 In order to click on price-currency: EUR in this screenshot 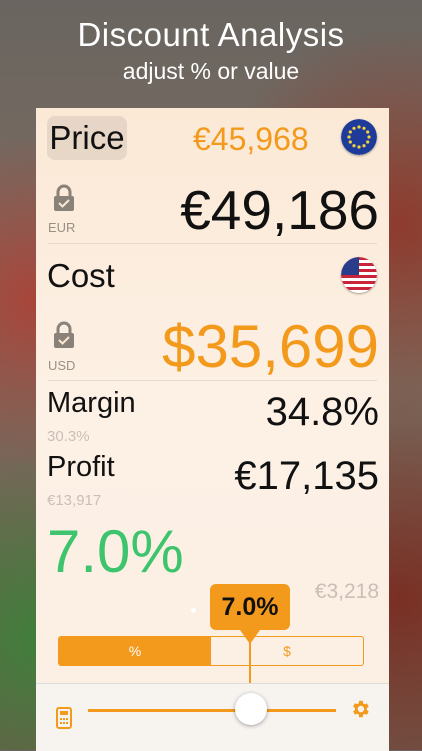, I will do `click(62, 227)`.